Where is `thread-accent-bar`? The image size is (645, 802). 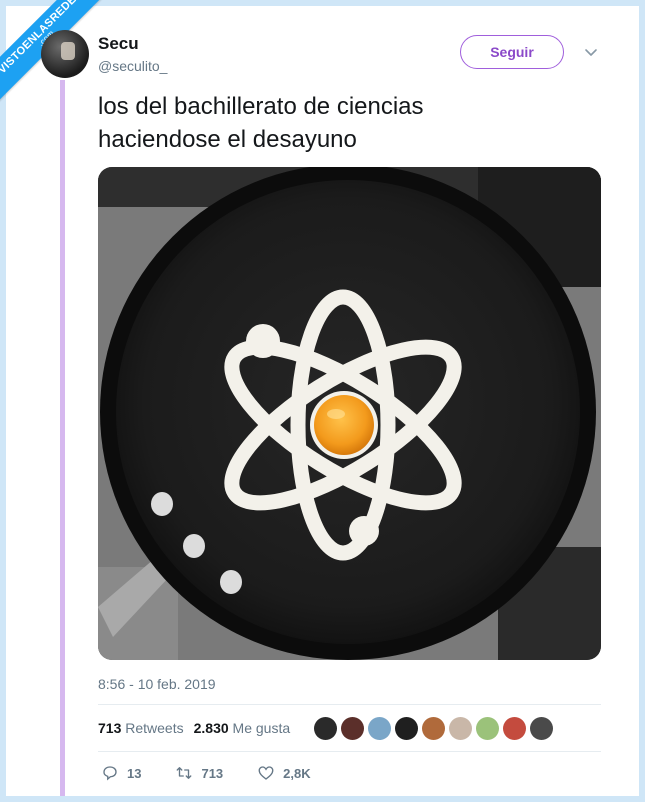 thread-accent-bar is located at coordinates (62, 438).